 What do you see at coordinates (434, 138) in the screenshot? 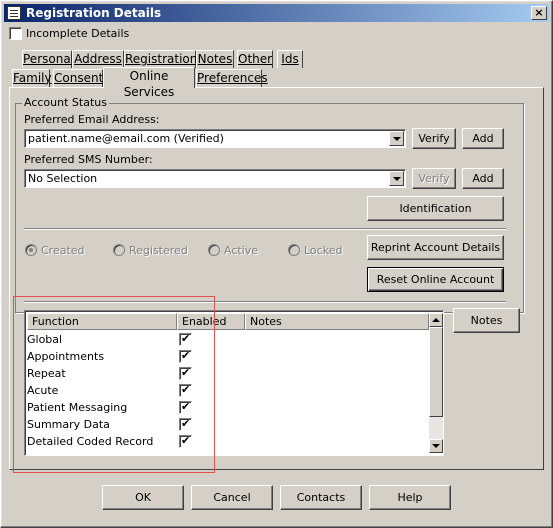
I see `verify-email-button: Verify` at bounding box center [434, 138].